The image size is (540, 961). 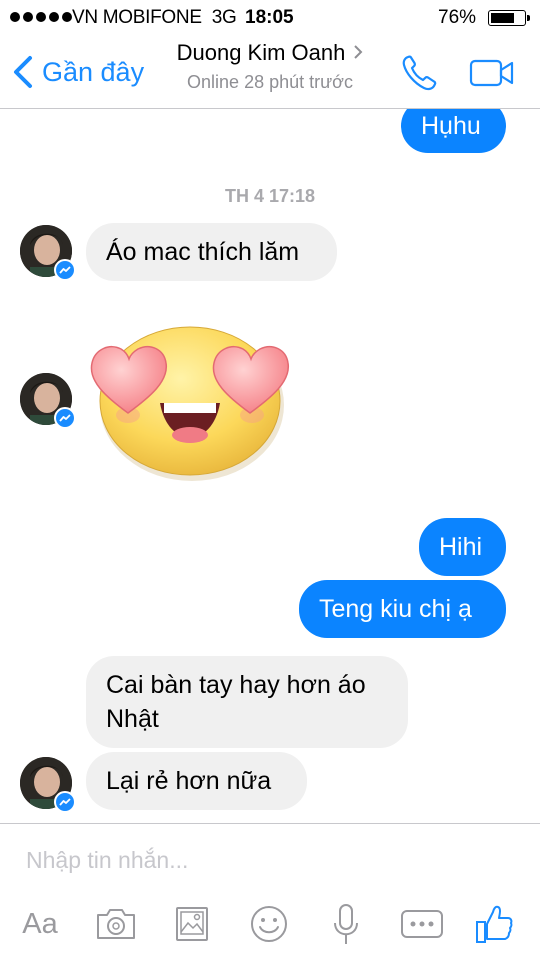 I want to click on message-bubble-outgoing: Hihi, so click(x=462, y=547).